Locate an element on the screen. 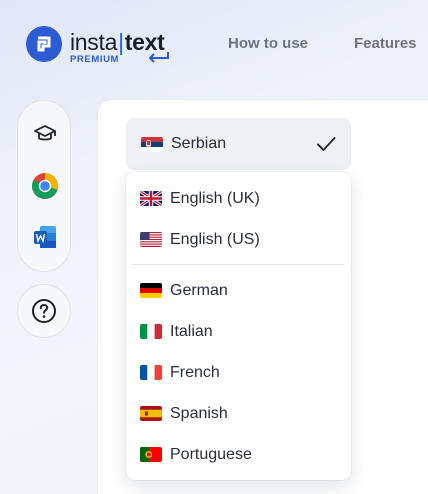 Image resolution: width=428 pixels, height=494 pixels. language-option-german: German is located at coordinates (238, 290).